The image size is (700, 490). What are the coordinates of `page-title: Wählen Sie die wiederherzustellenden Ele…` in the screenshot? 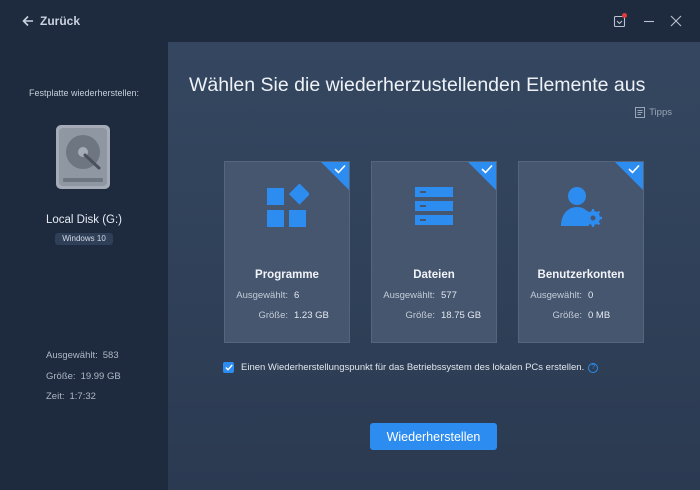 It's located at (417, 85).